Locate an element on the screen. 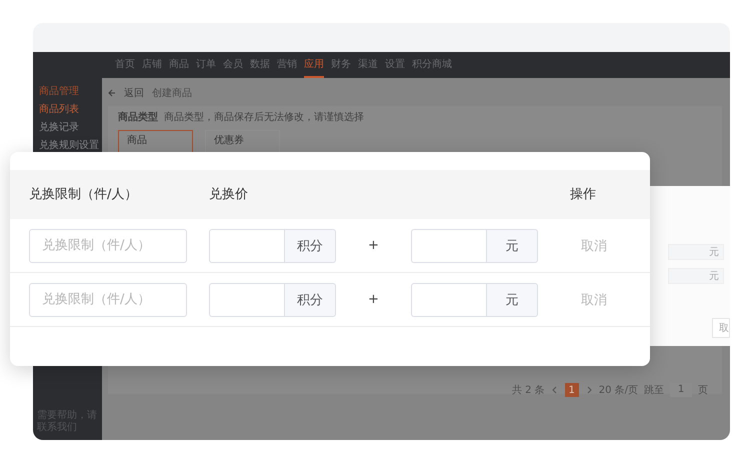 Image resolution: width=750 pixels, height=464 pixels. field-label: 商品类型 is located at coordinates (138, 117).